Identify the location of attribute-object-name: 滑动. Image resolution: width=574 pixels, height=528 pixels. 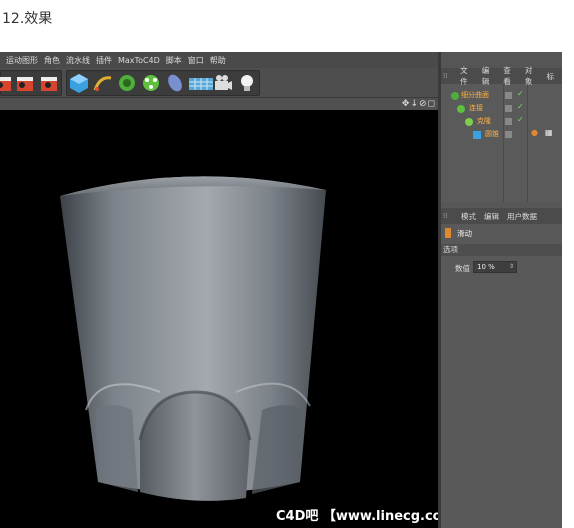
(464, 233).